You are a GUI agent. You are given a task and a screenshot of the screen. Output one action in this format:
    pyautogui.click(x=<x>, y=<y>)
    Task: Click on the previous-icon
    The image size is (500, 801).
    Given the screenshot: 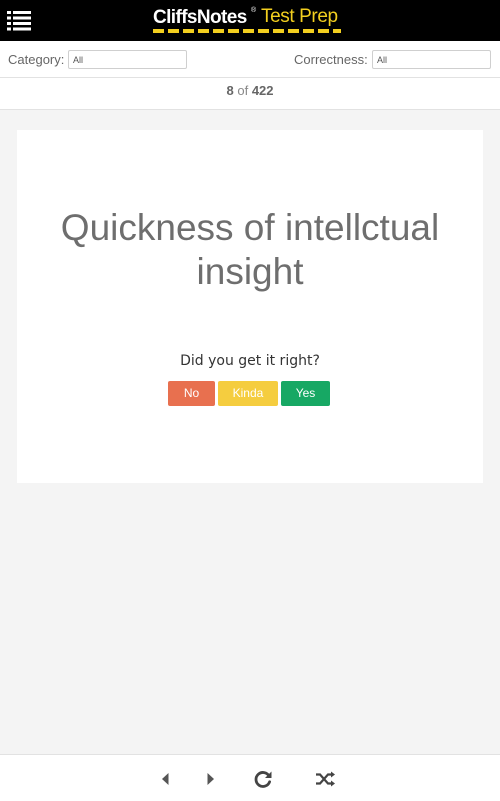 What is the action you would take?
    pyautogui.click(x=165, y=779)
    